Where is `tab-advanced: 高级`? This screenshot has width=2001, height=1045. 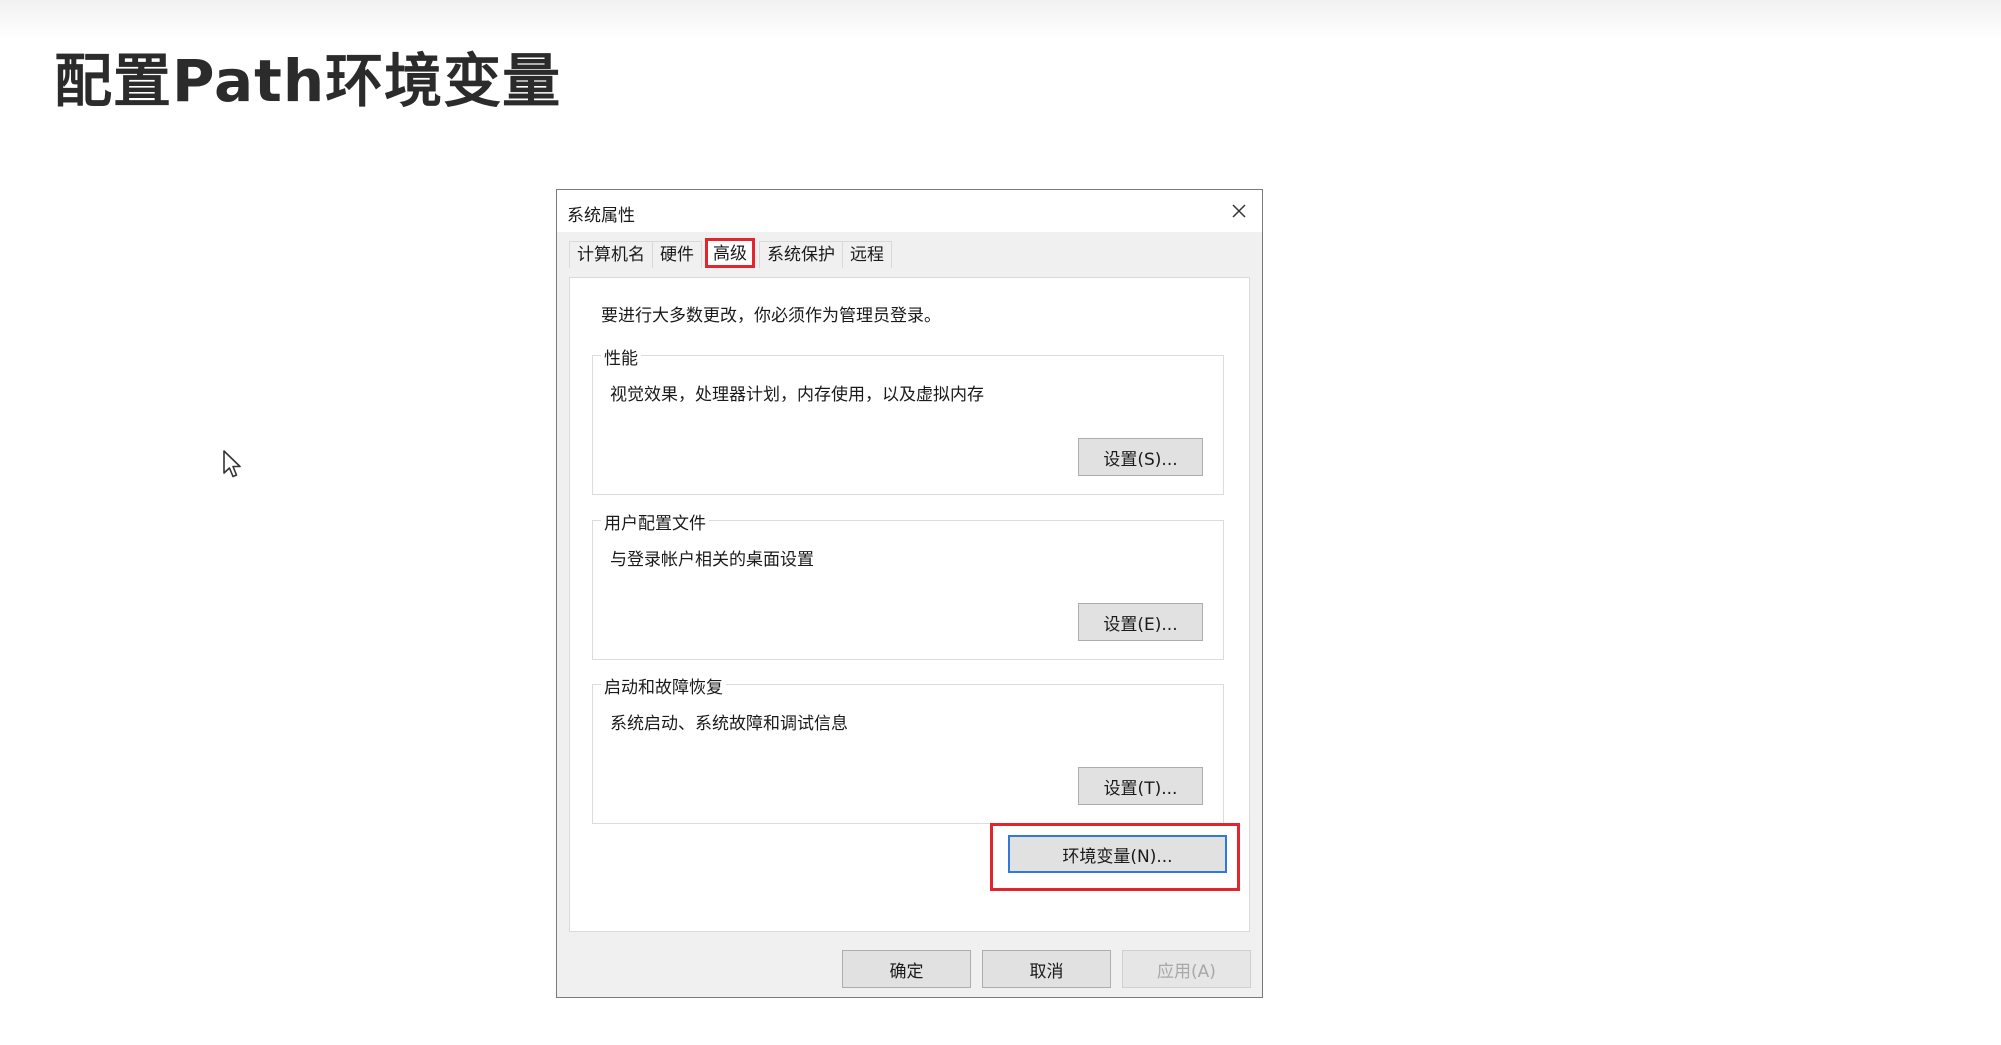
tab-advanced: 高级 is located at coordinates (730, 253).